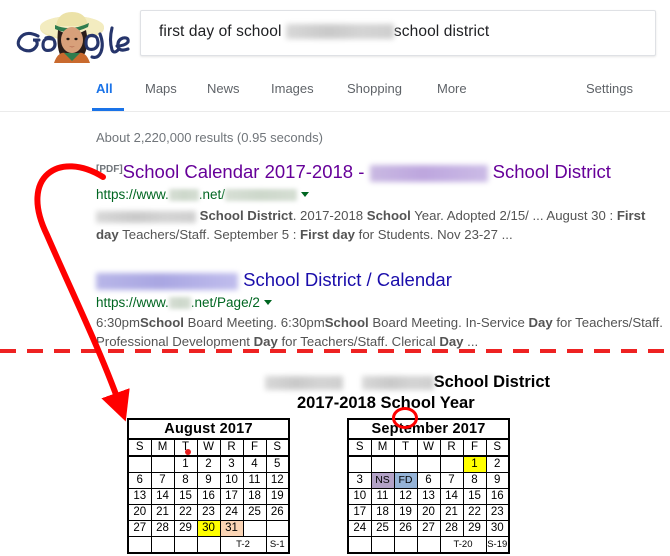 This screenshot has height=556, width=670. I want to click on august-day-cell: 7, so click(162, 480).